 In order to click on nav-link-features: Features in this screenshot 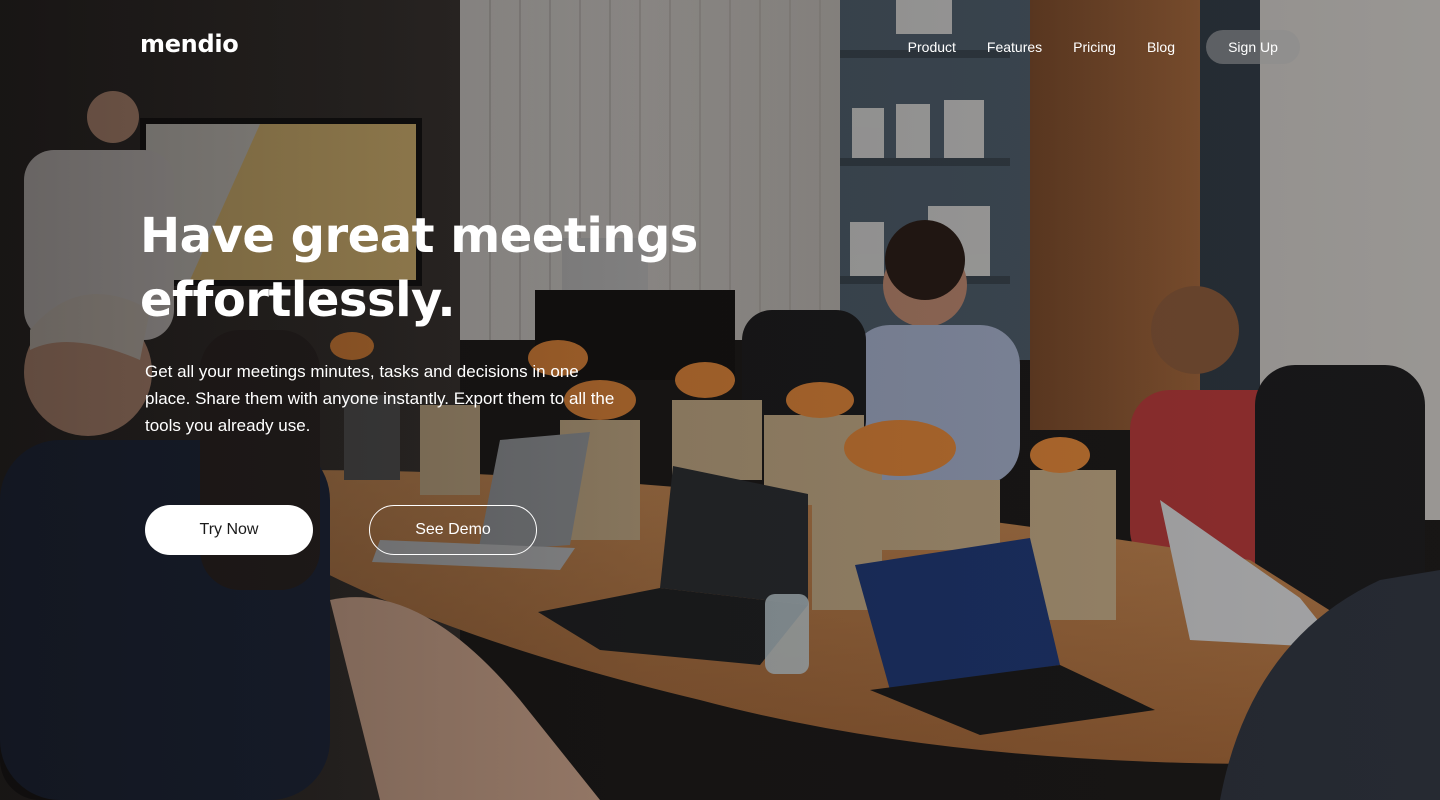, I will do `click(1014, 47)`.